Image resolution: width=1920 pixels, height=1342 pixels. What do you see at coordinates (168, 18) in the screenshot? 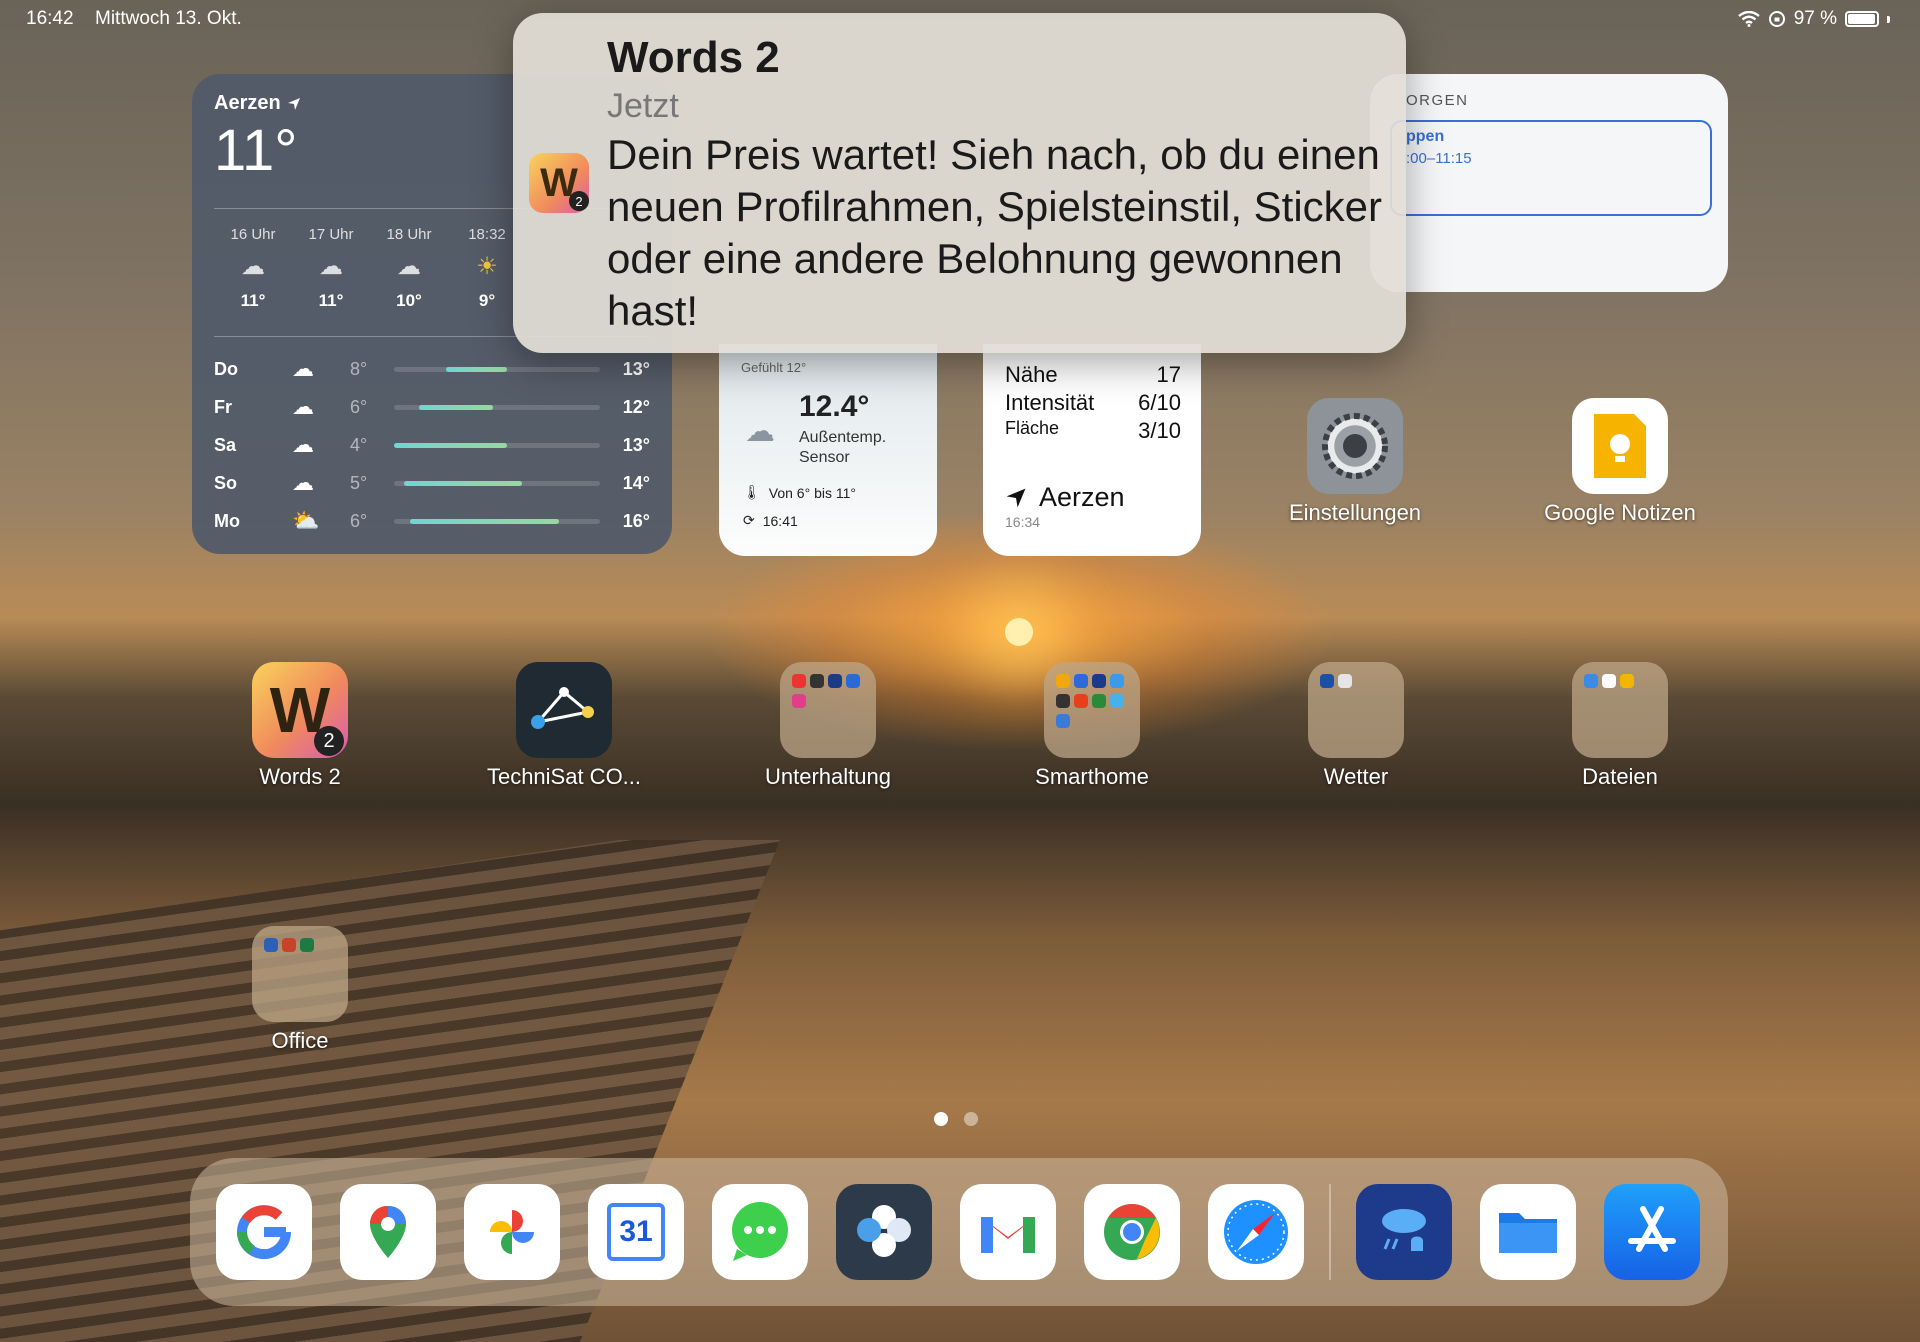
I see `status-date: Mittwoch 13. Okt.` at bounding box center [168, 18].